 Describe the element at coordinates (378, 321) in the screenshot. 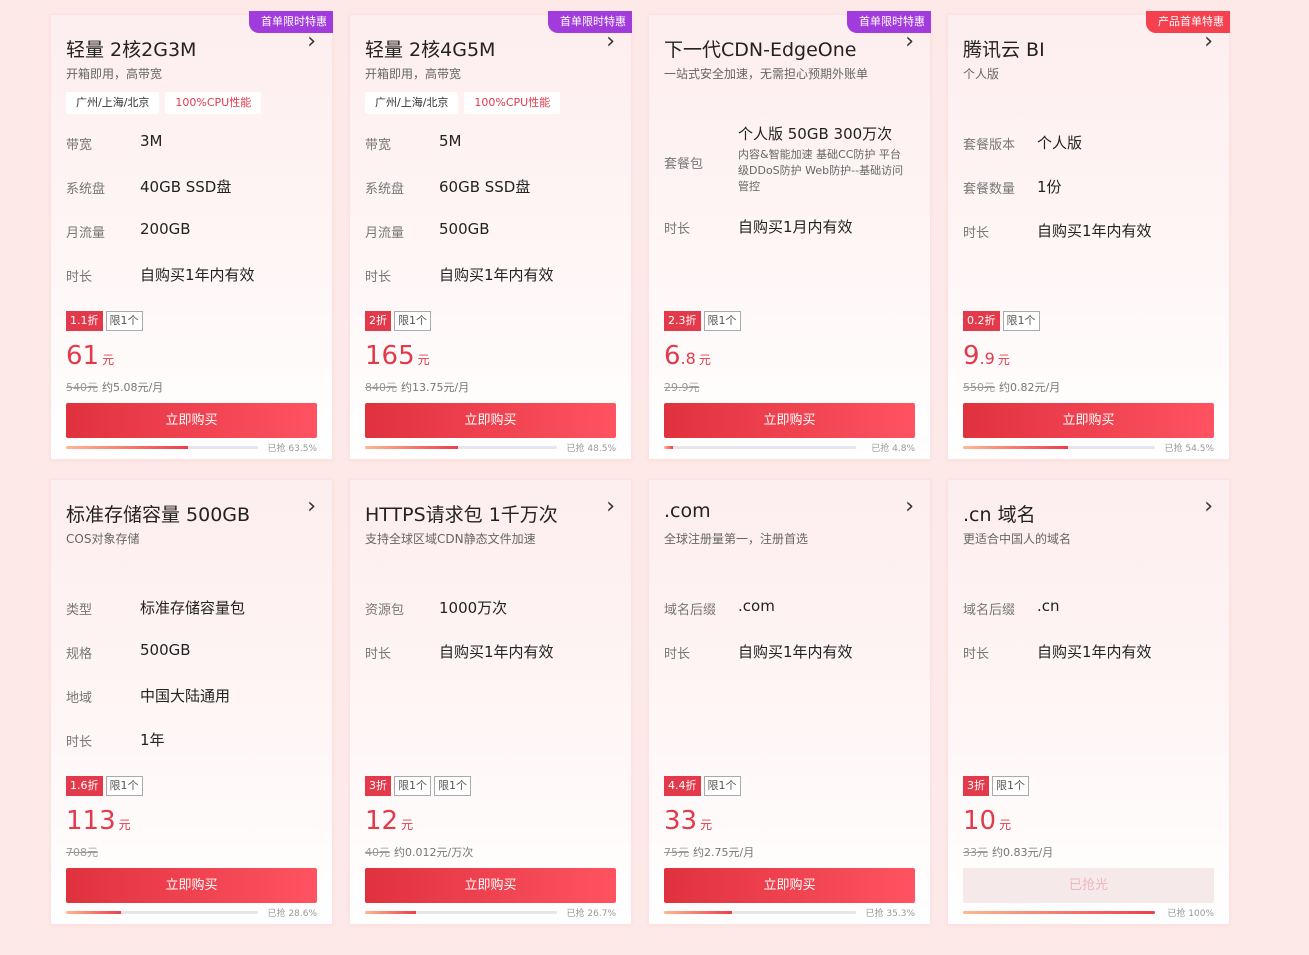

I see `discount-badge: 2折` at that location.